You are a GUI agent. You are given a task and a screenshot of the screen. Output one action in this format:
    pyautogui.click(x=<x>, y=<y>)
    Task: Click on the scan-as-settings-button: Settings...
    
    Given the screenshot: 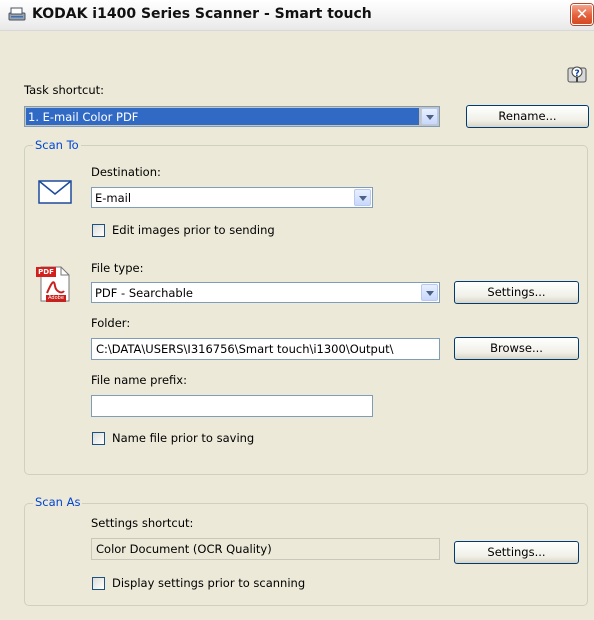 What is the action you would take?
    pyautogui.click(x=516, y=552)
    